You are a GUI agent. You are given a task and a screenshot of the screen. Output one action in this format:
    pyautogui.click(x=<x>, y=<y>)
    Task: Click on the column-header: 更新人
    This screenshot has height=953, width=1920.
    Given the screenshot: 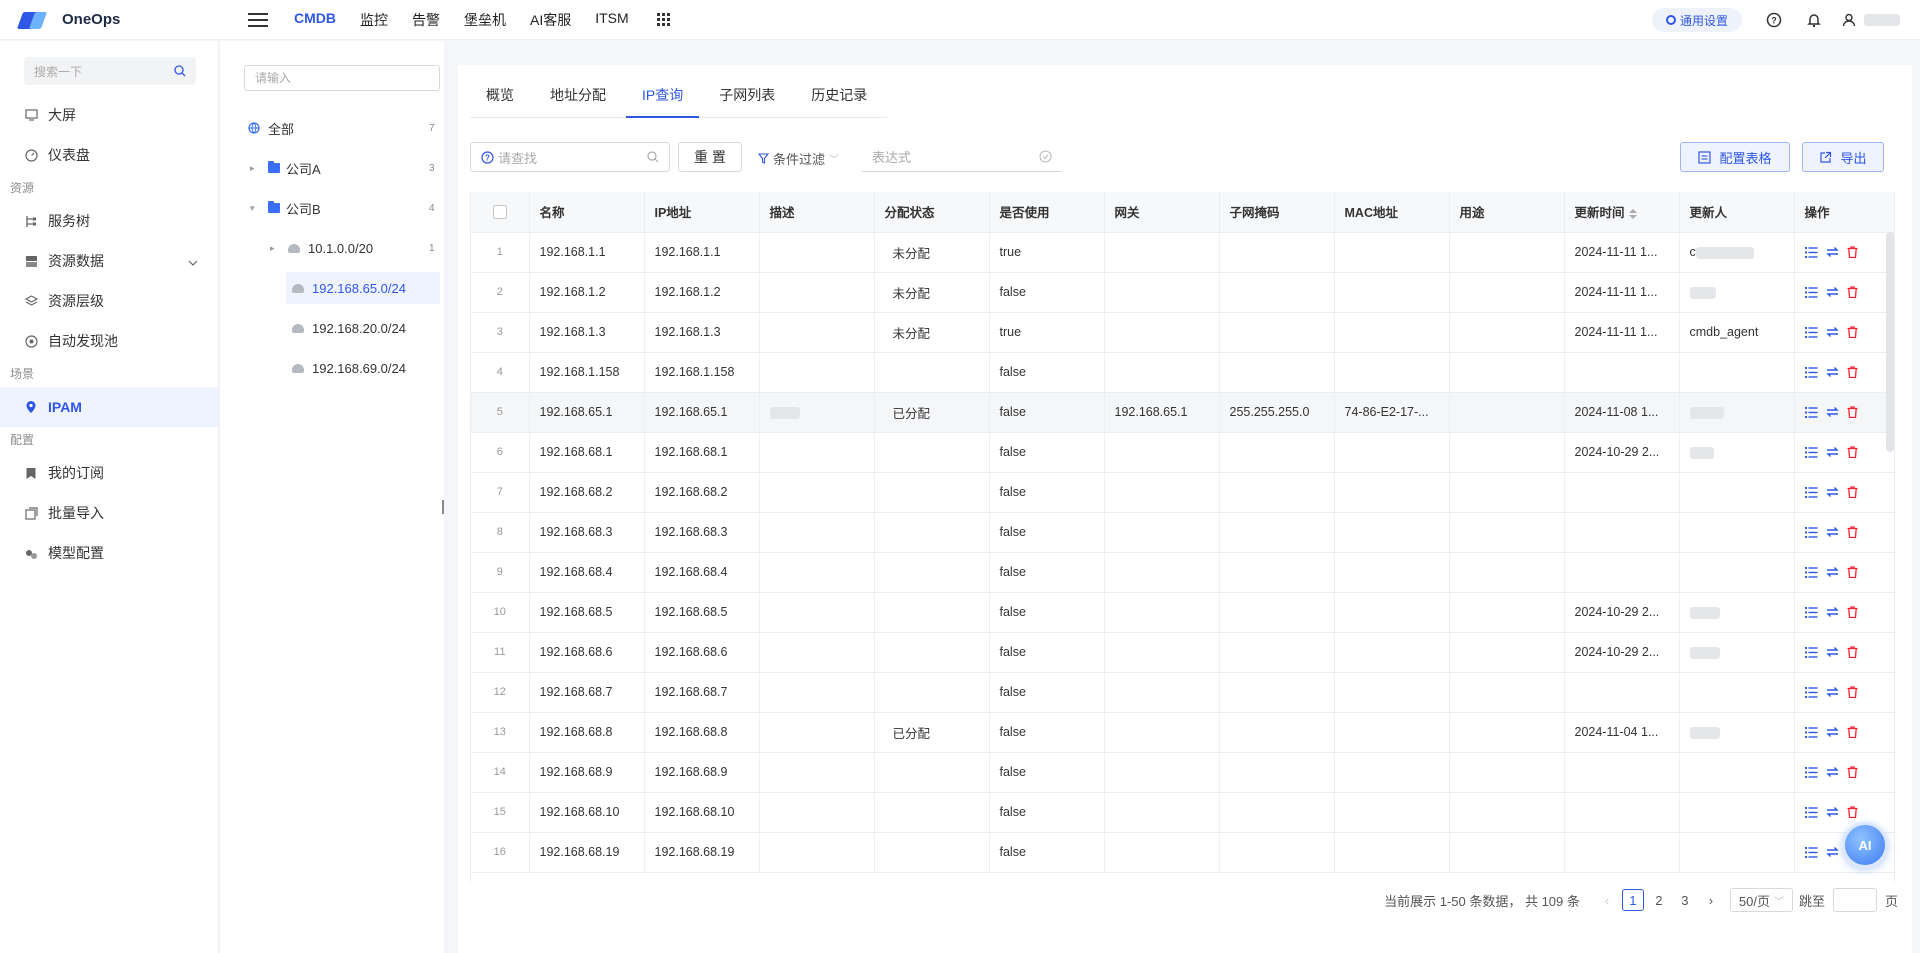 What is the action you would take?
    pyautogui.click(x=1737, y=212)
    